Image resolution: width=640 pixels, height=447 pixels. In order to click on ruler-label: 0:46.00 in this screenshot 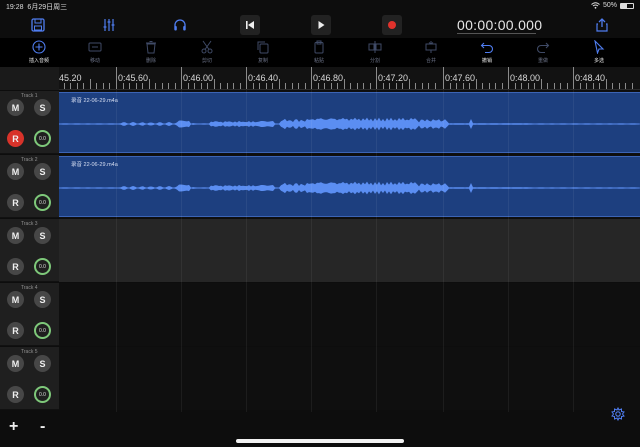, I will do `click(198, 78)`.